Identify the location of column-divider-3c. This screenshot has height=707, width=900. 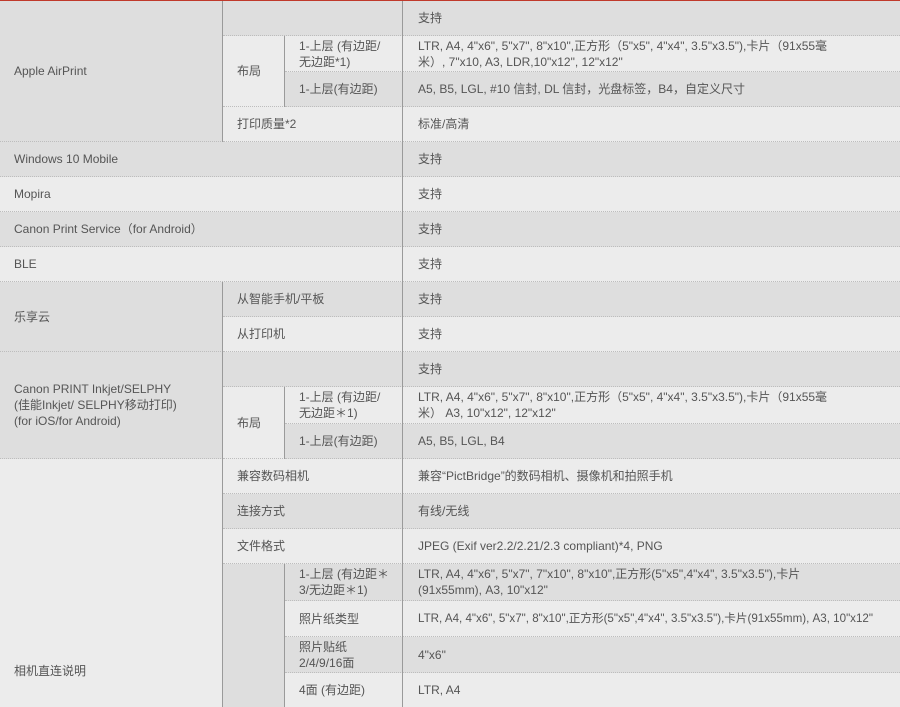
(284, 635).